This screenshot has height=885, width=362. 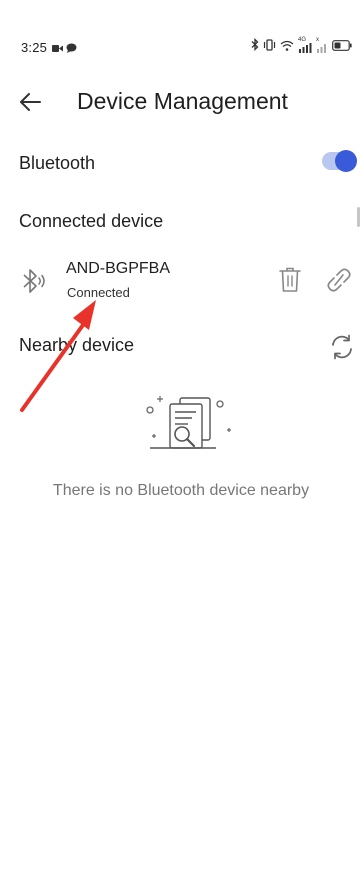 I want to click on delete-device-button, so click(x=290, y=280).